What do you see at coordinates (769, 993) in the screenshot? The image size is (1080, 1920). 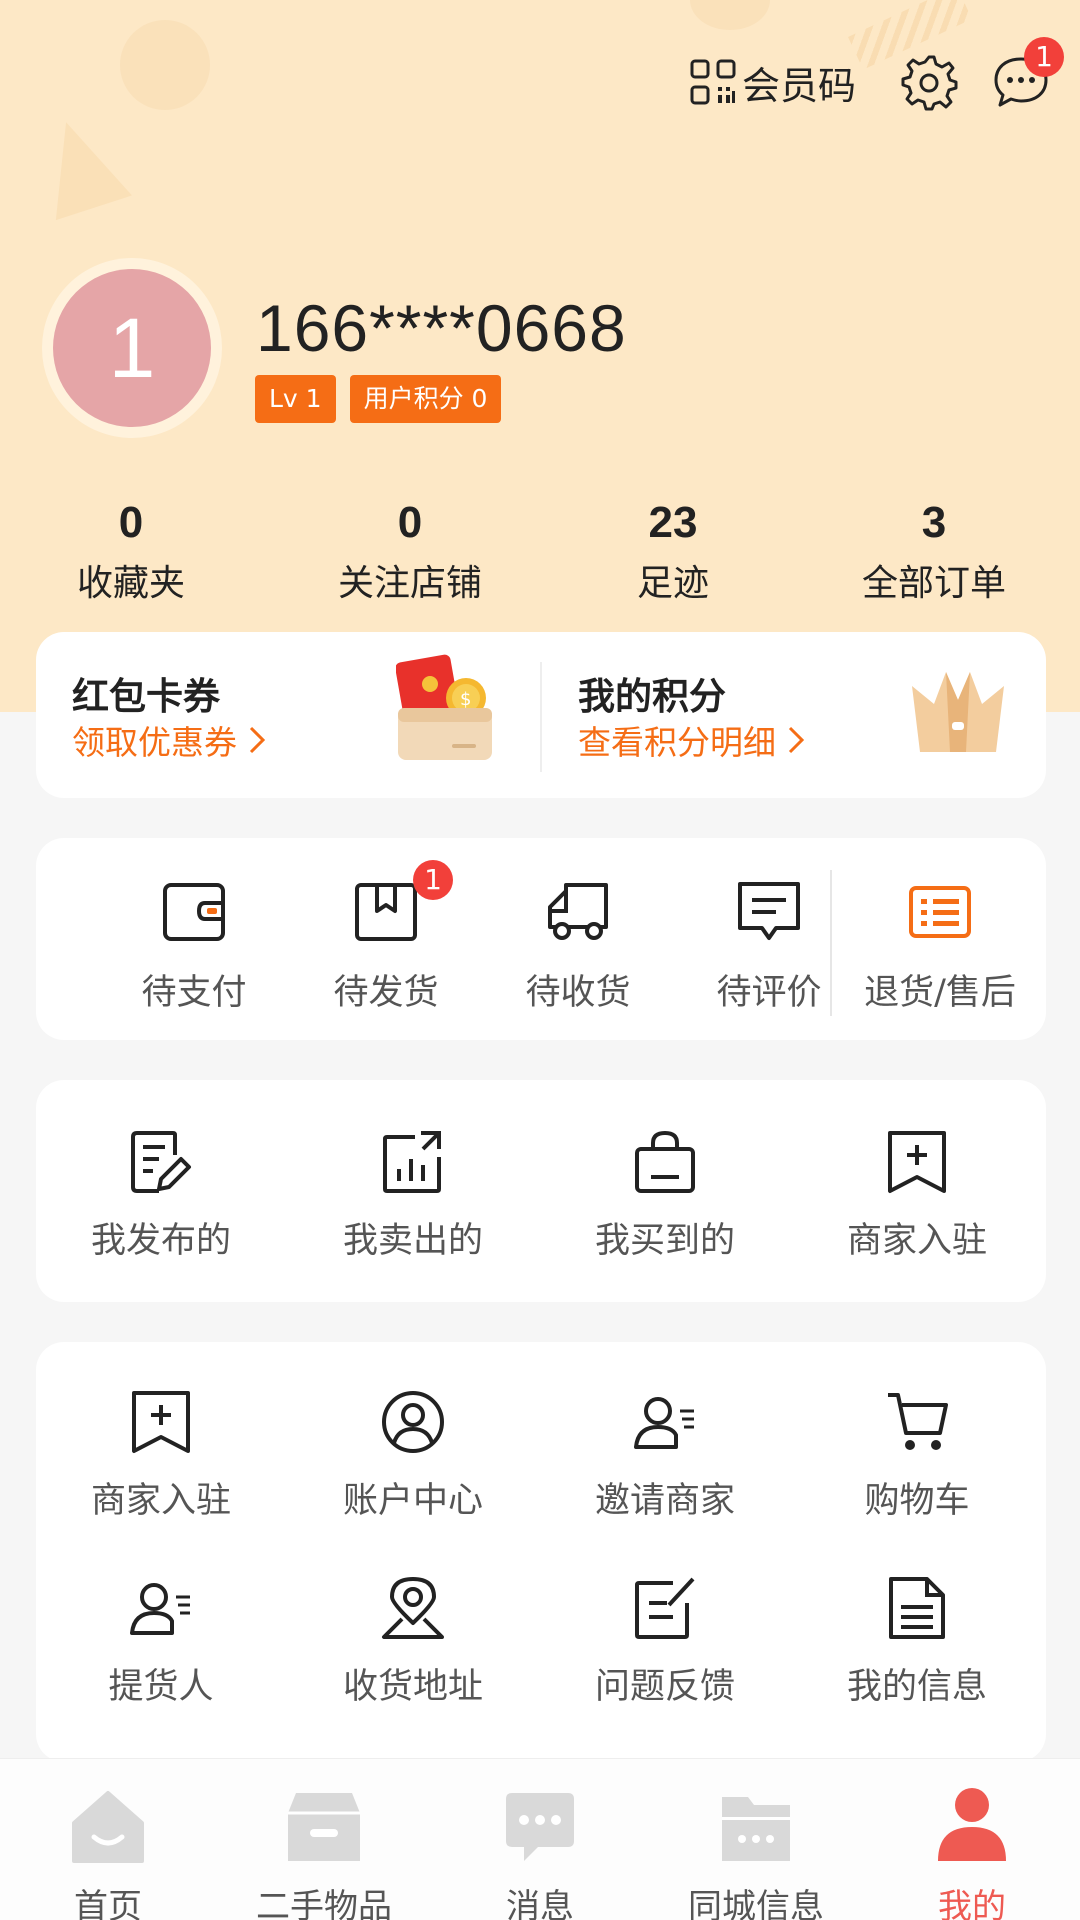 I see `order-label: 待评价` at bounding box center [769, 993].